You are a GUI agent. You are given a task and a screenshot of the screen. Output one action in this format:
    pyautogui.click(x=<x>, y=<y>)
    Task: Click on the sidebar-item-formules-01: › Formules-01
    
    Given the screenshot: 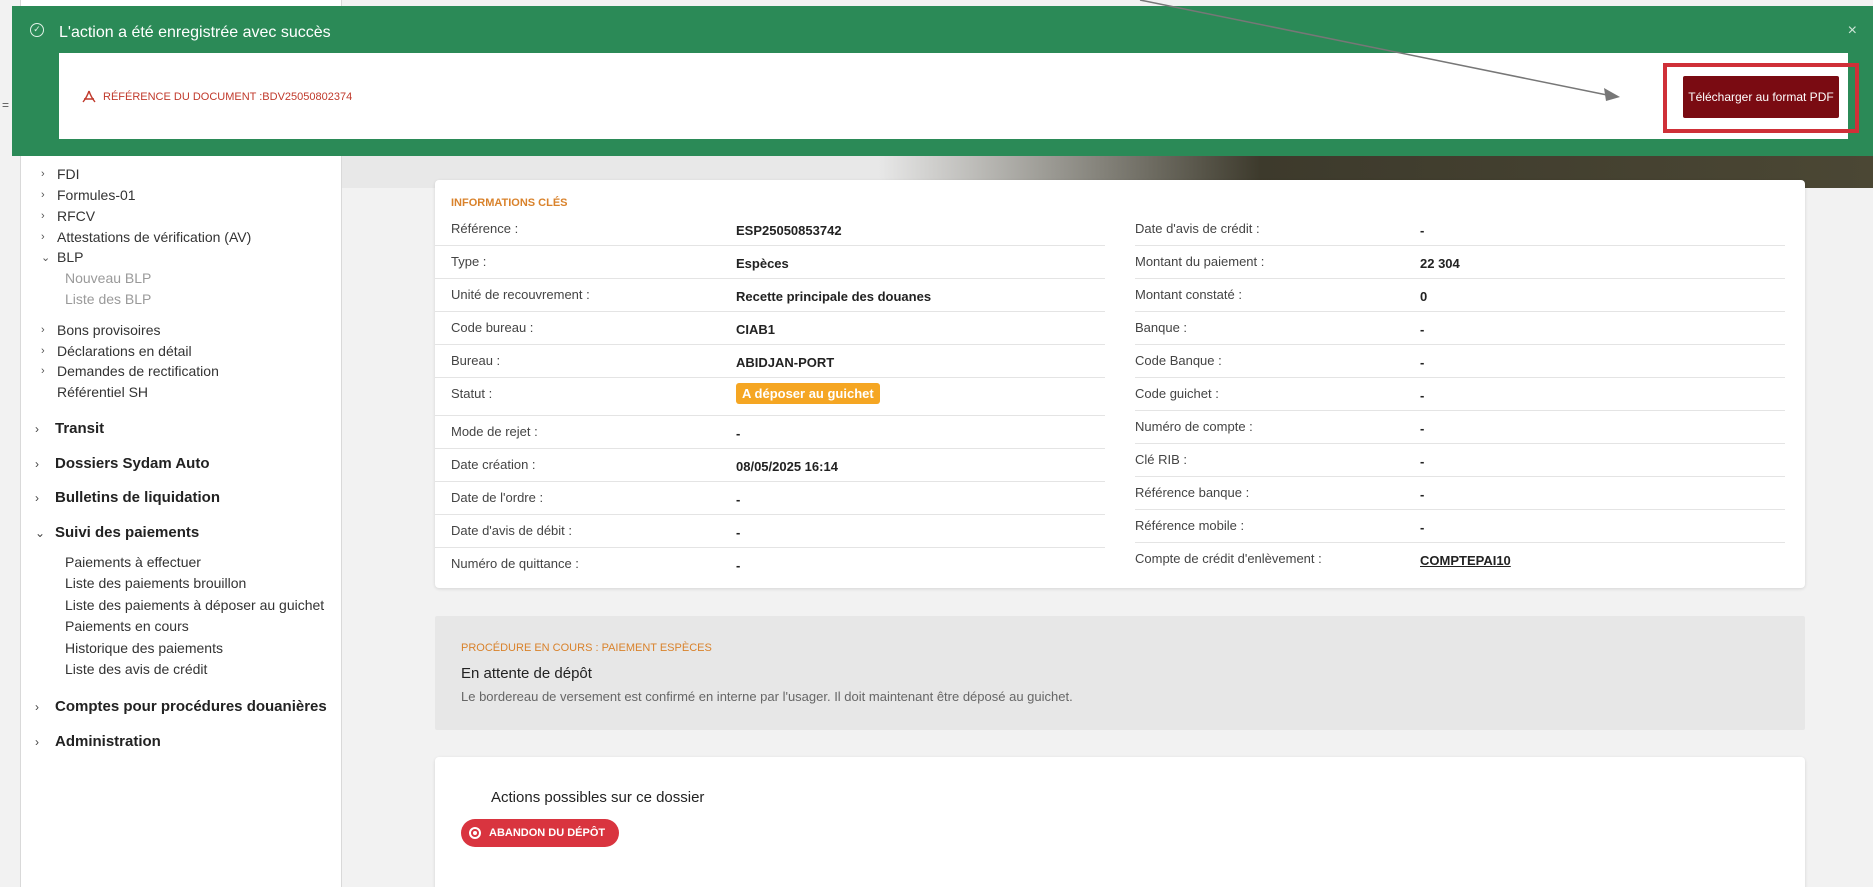 What is the action you would take?
    pyautogui.click(x=88, y=195)
    